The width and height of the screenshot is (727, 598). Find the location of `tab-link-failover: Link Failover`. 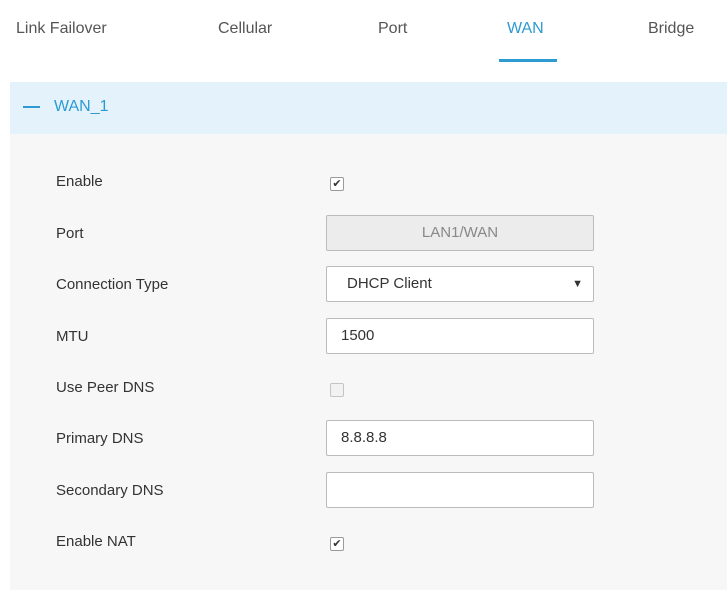

tab-link-failover: Link Failover is located at coordinates (61, 29).